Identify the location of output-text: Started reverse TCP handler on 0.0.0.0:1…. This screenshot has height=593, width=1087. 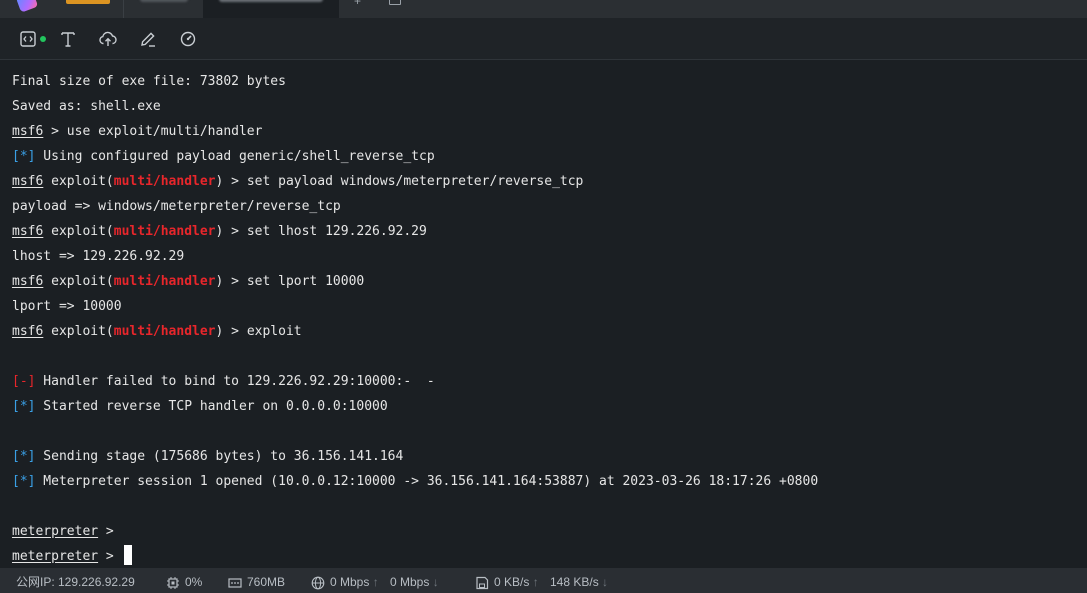
(211, 406).